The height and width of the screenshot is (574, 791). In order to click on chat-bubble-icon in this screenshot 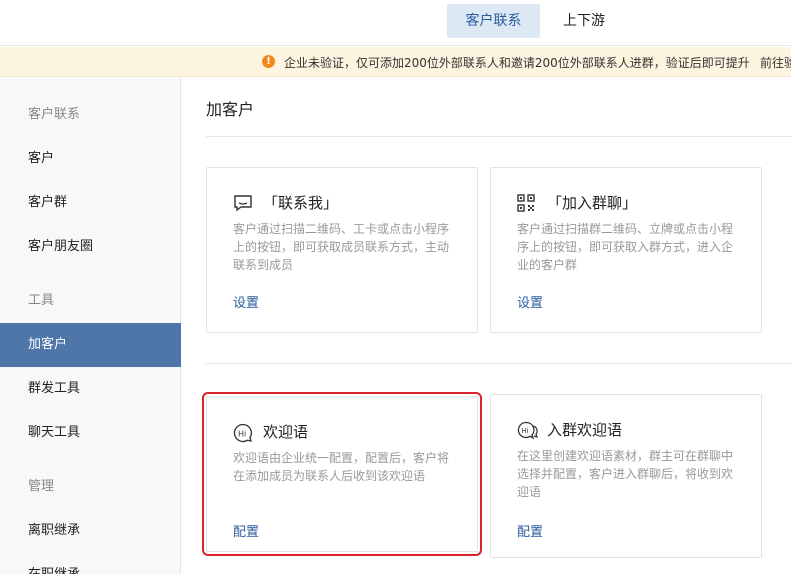, I will do `click(243, 203)`.